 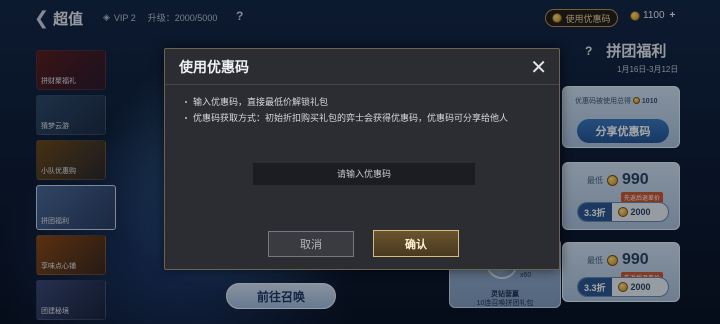 What do you see at coordinates (362, 67) in the screenshot?
I see `dialog-header: 使用优惠码` at bounding box center [362, 67].